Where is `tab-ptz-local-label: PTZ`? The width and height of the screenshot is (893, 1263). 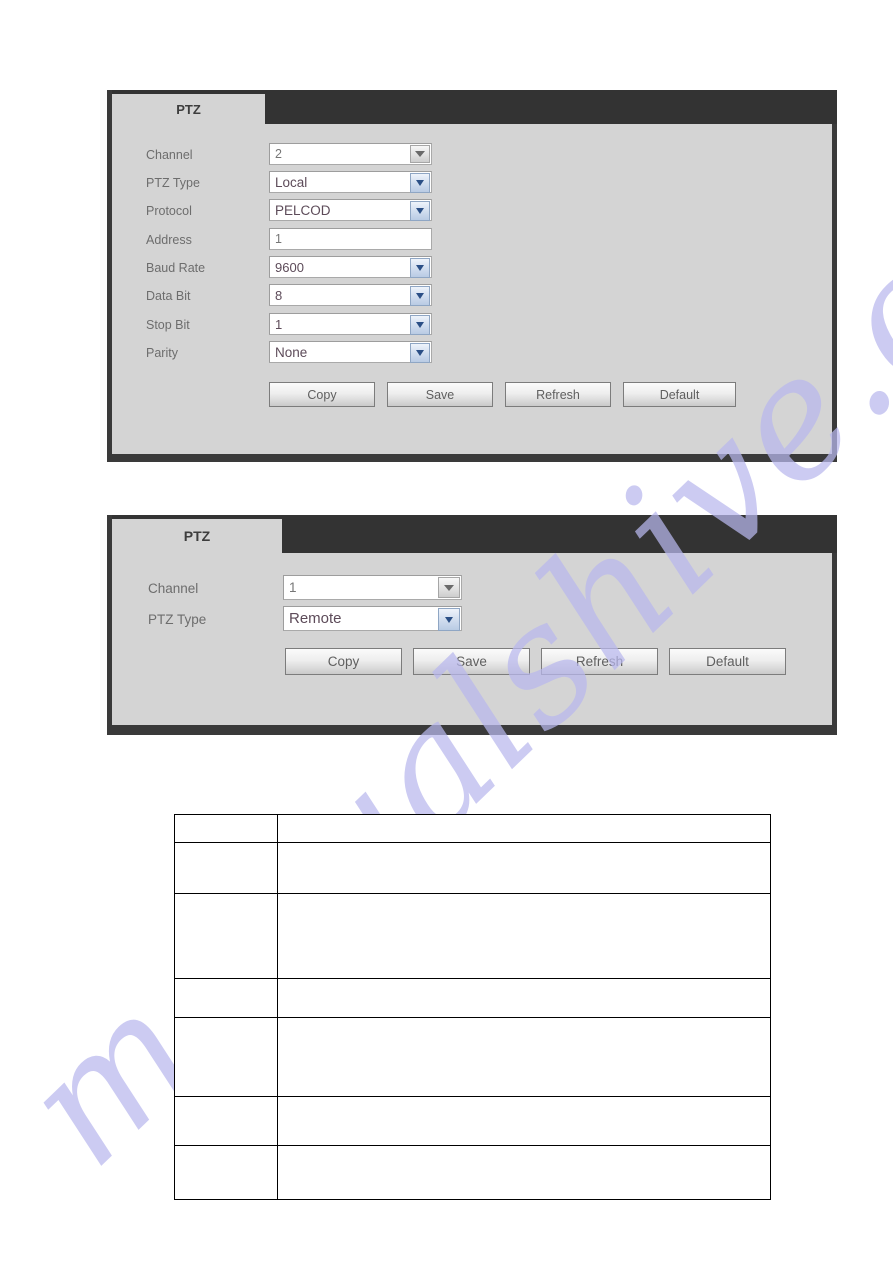
tab-ptz-local-label: PTZ is located at coordinates (188, 109).